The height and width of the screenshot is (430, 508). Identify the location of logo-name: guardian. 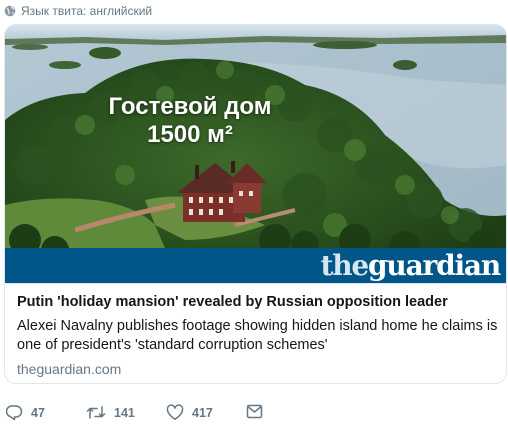
(434, 265).